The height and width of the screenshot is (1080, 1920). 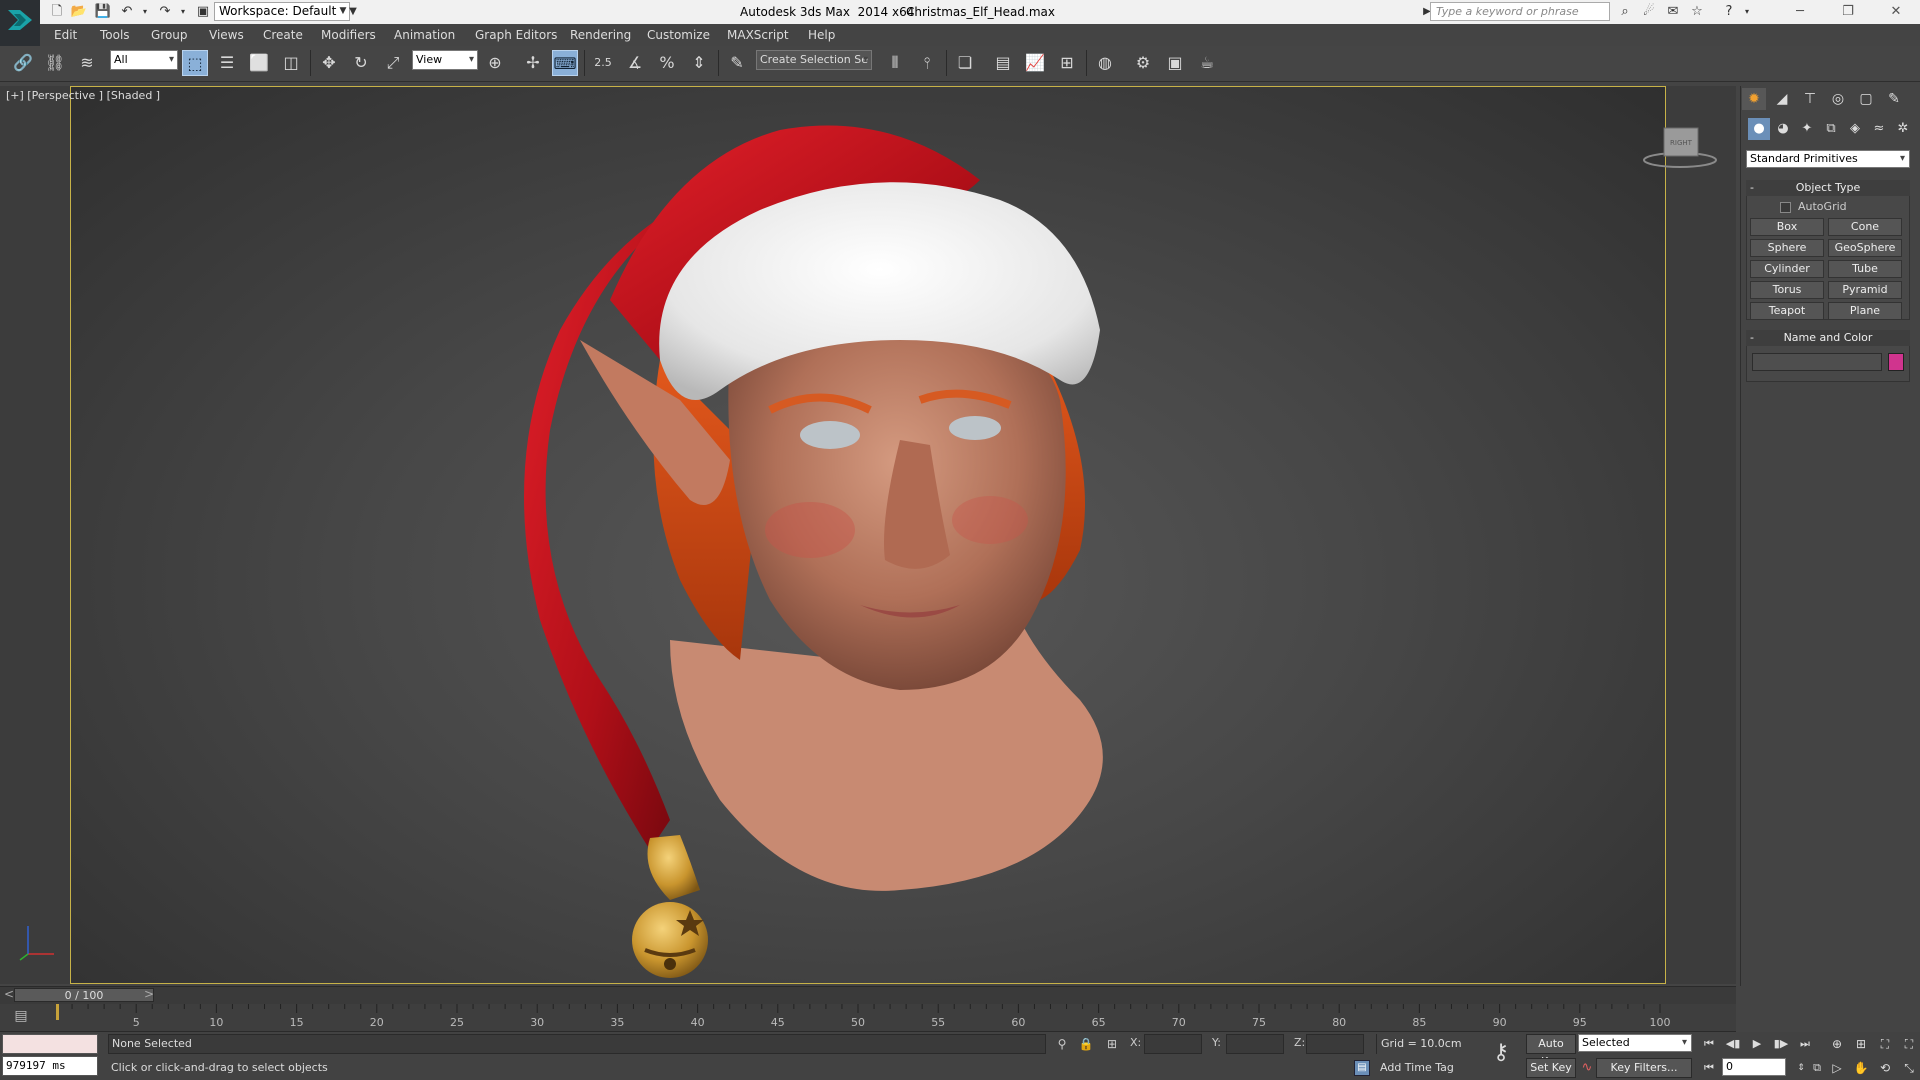 I want to click on y-coordinate-field, so click(x=1255, y=1044).